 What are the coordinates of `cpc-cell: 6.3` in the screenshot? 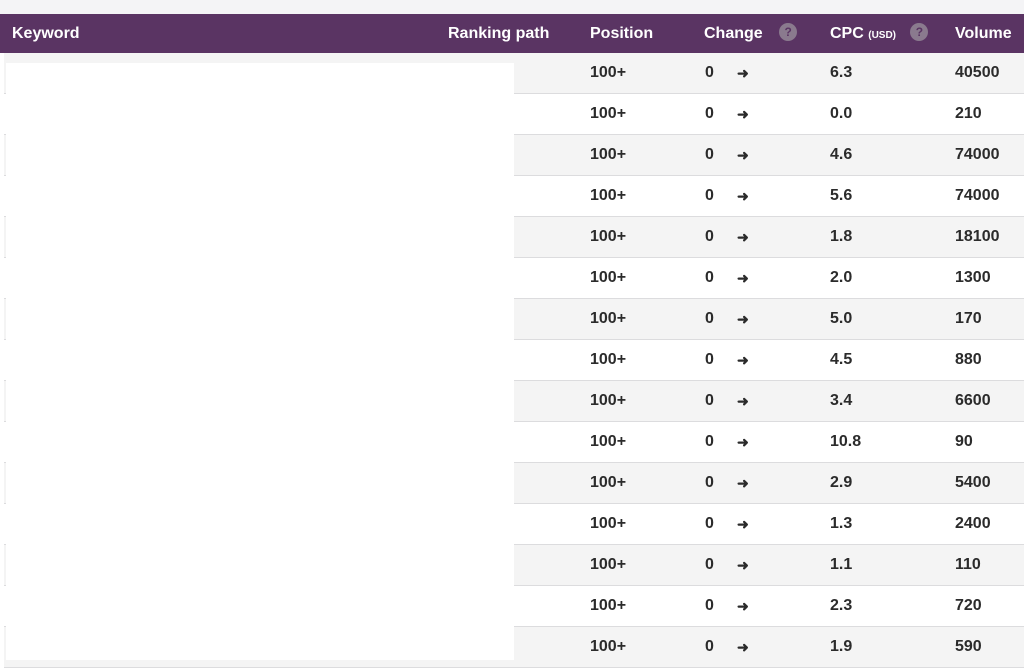 It's located at (841, 72).